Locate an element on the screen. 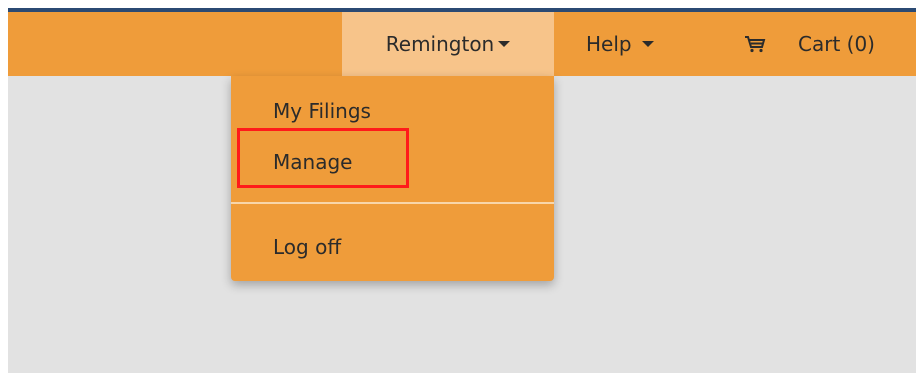 The image size is (916, 373). menu-item-my-filings: My Filings is located at coordinates (322, 111).